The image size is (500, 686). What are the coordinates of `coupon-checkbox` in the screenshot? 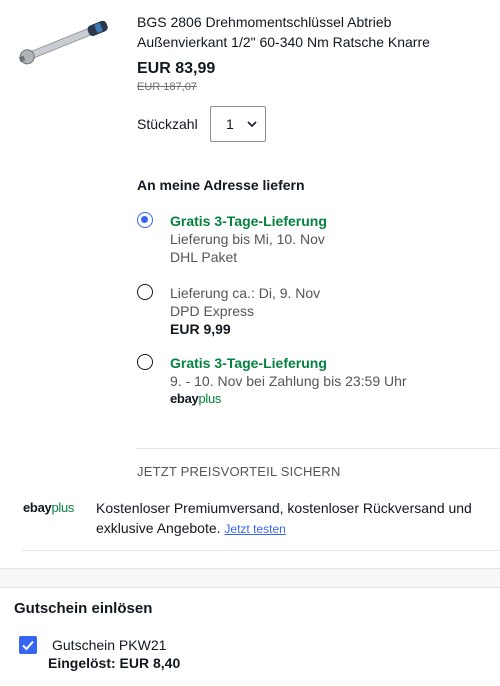 It's located at (28, 645).